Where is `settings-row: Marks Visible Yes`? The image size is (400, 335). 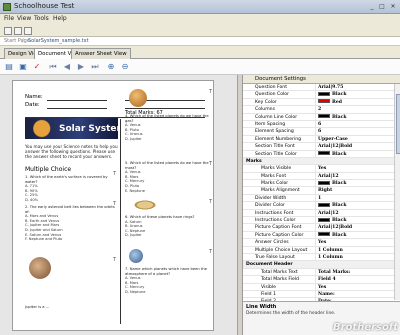 settings-row: Marks Visible Yes is located at coordinates (321, 169).